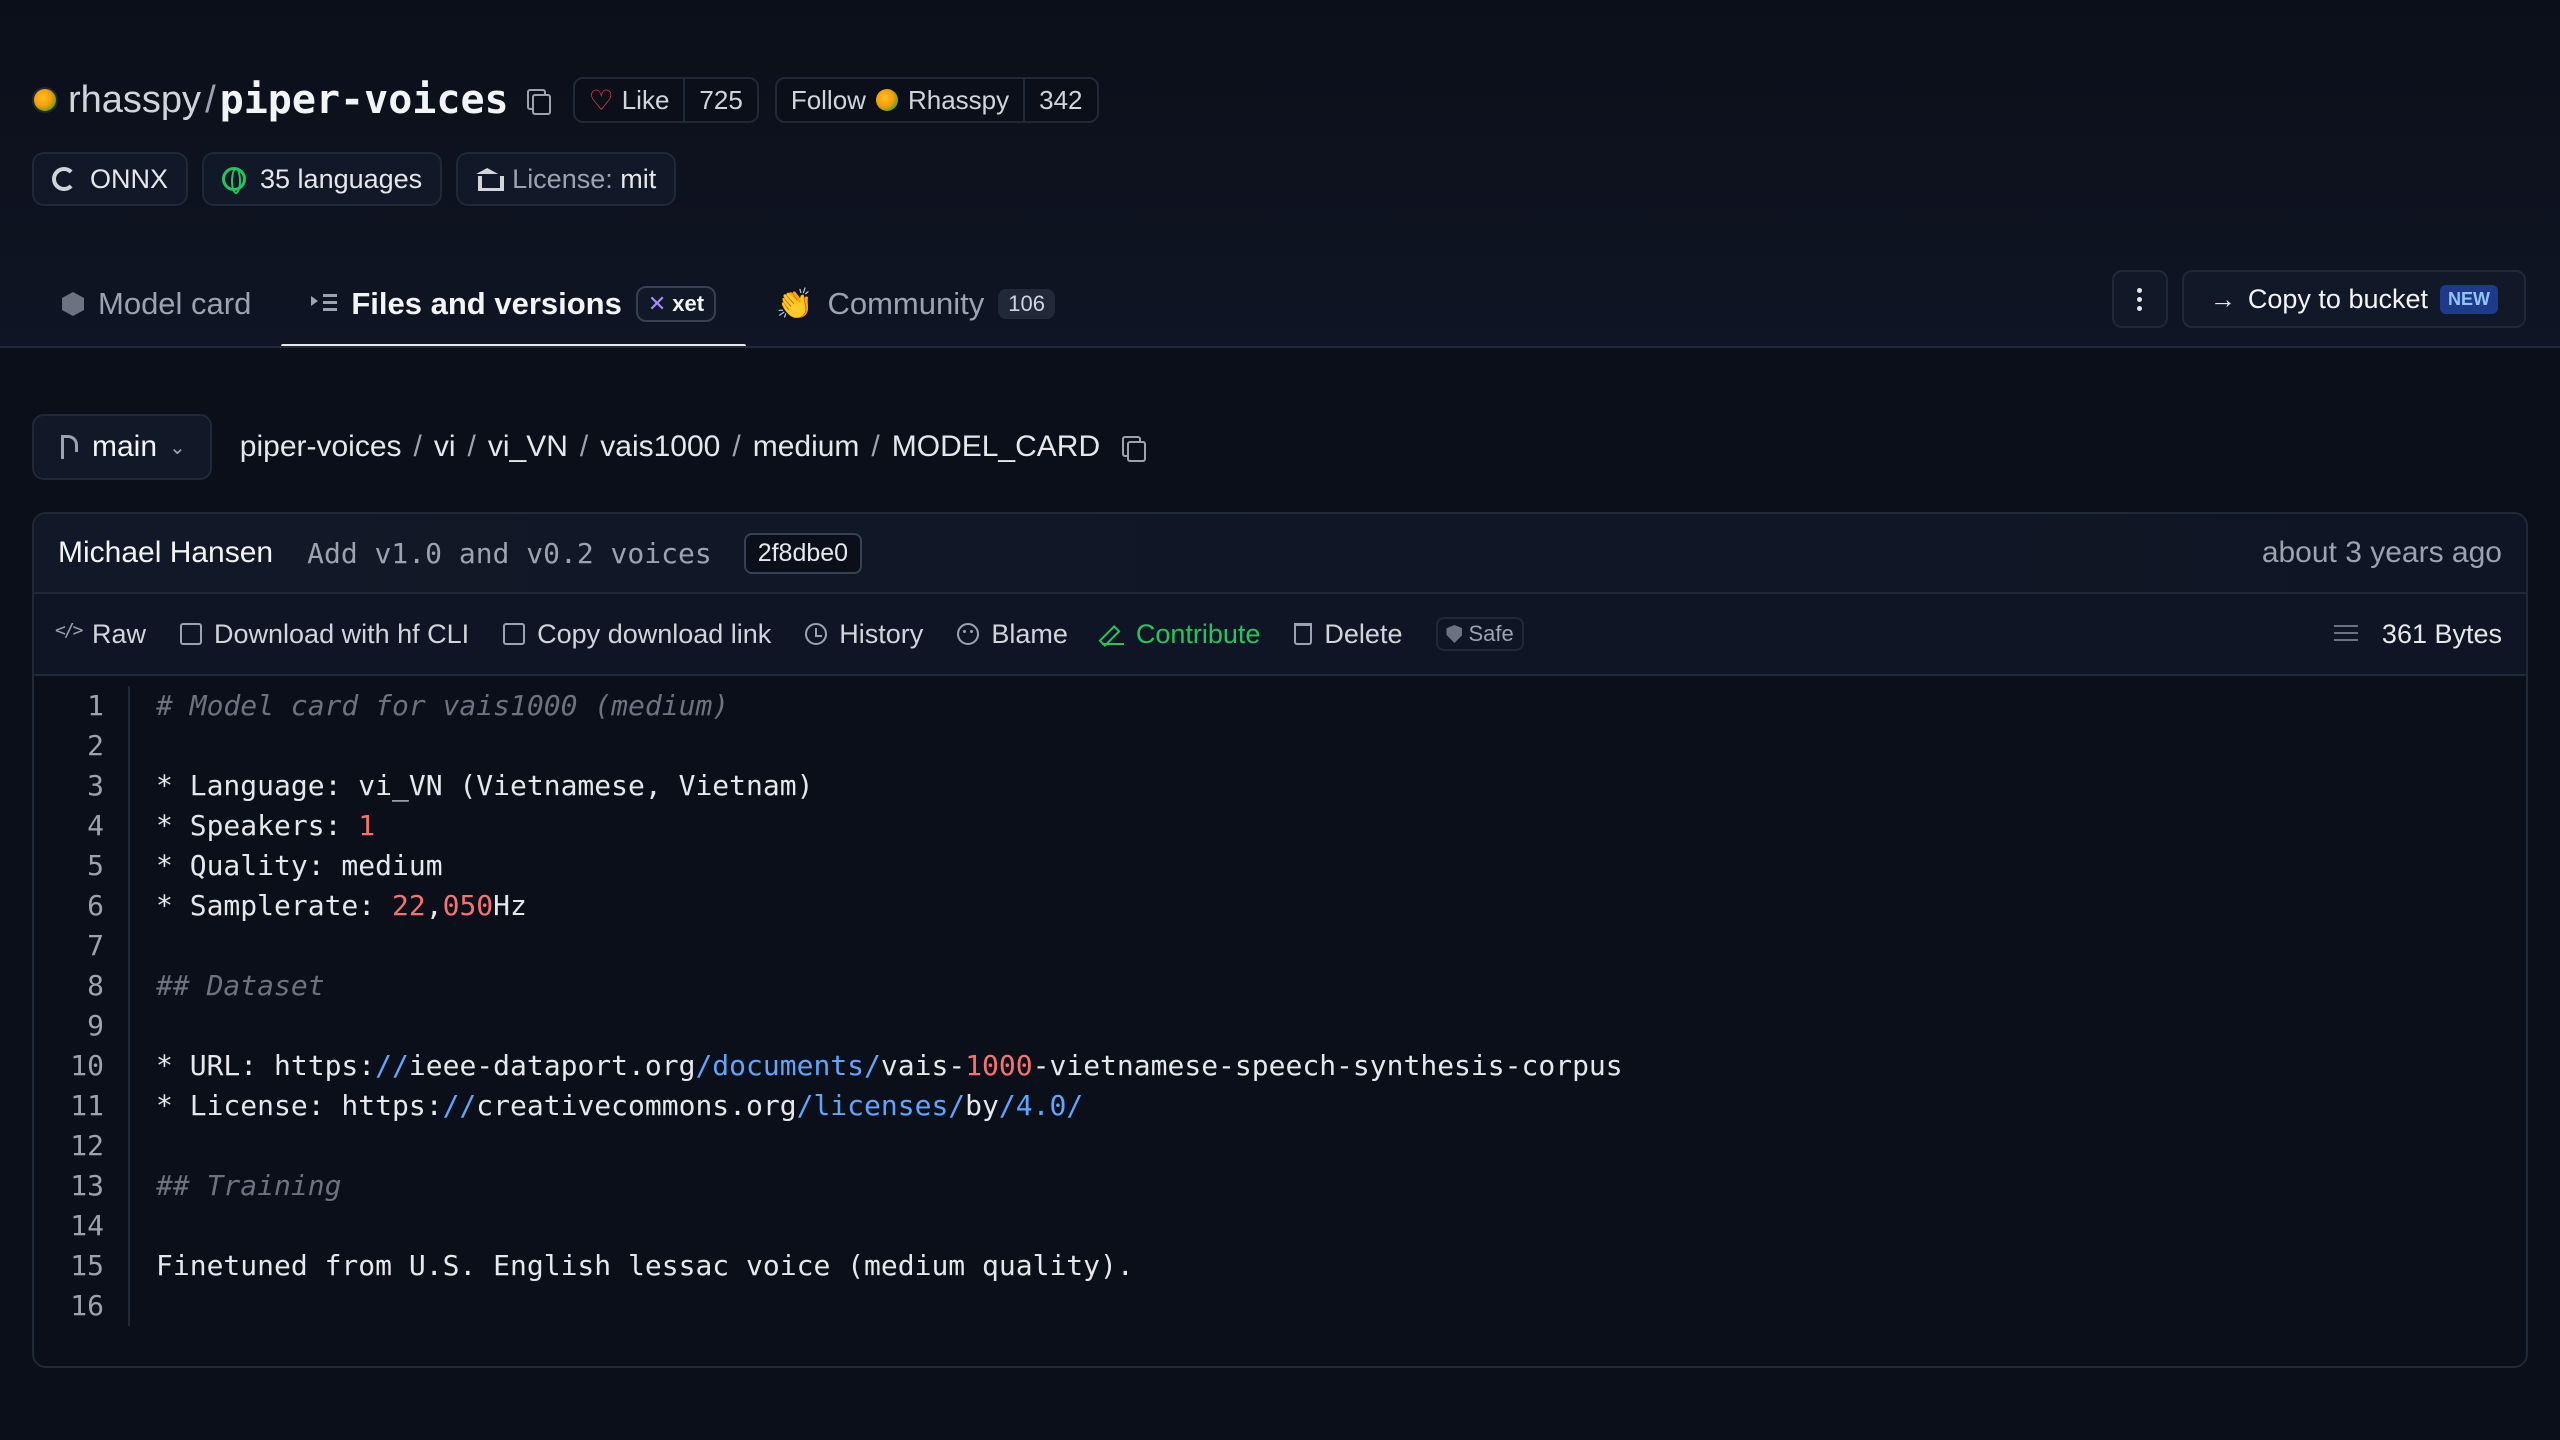  I want to click on tag-languages: 35 languages, so click(322, 179).